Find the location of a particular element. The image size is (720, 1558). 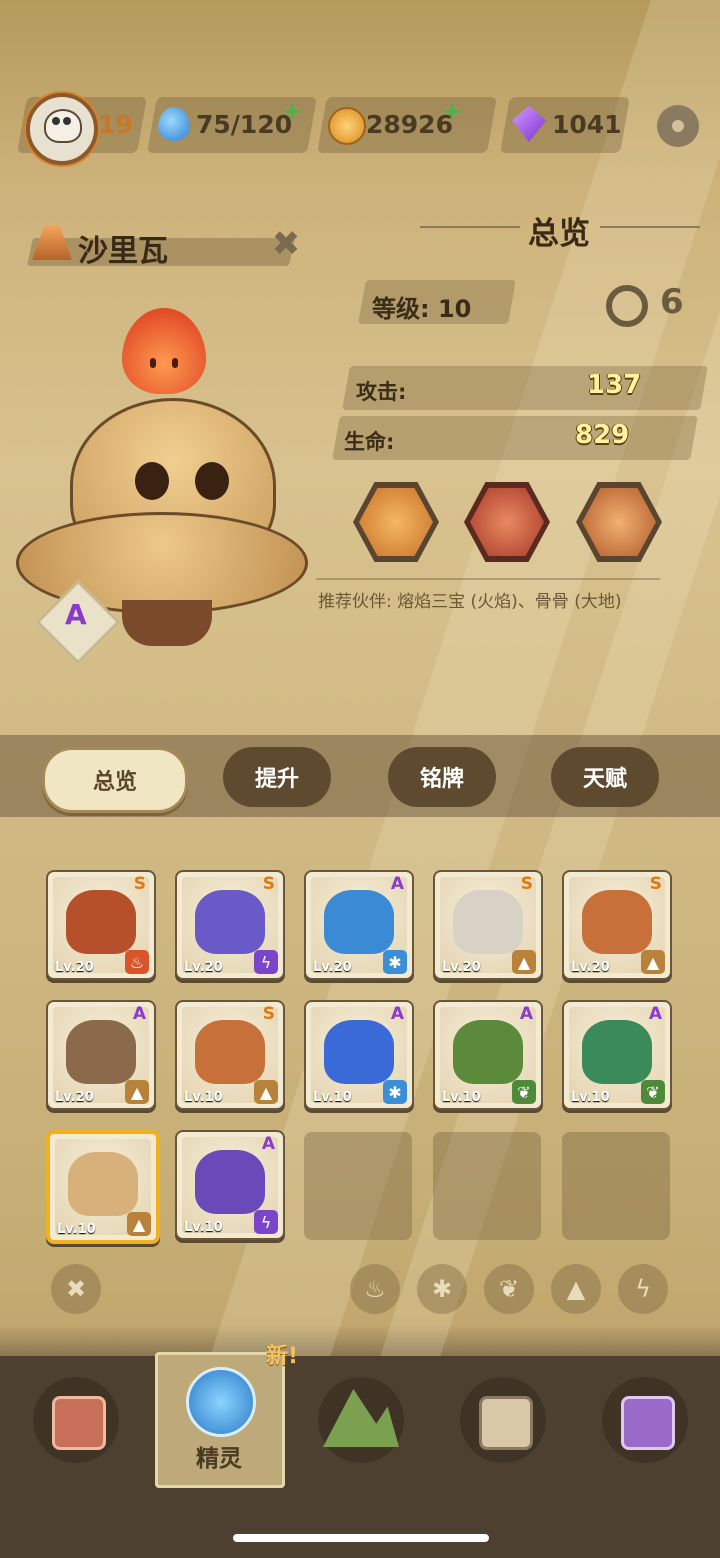

fire-element-icon: ♨ is located at coordinates (137, 962).